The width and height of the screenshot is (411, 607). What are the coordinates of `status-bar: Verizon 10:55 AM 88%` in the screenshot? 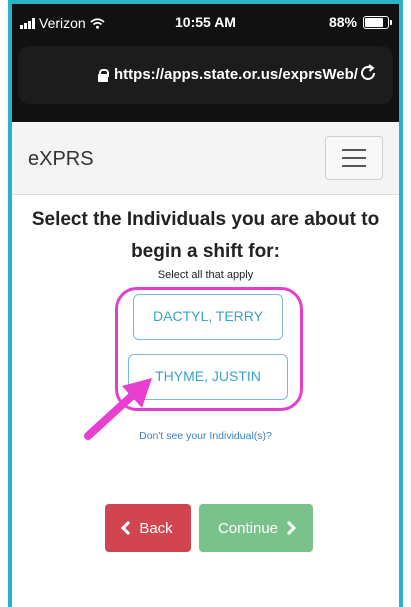 It's located at (205, 23).